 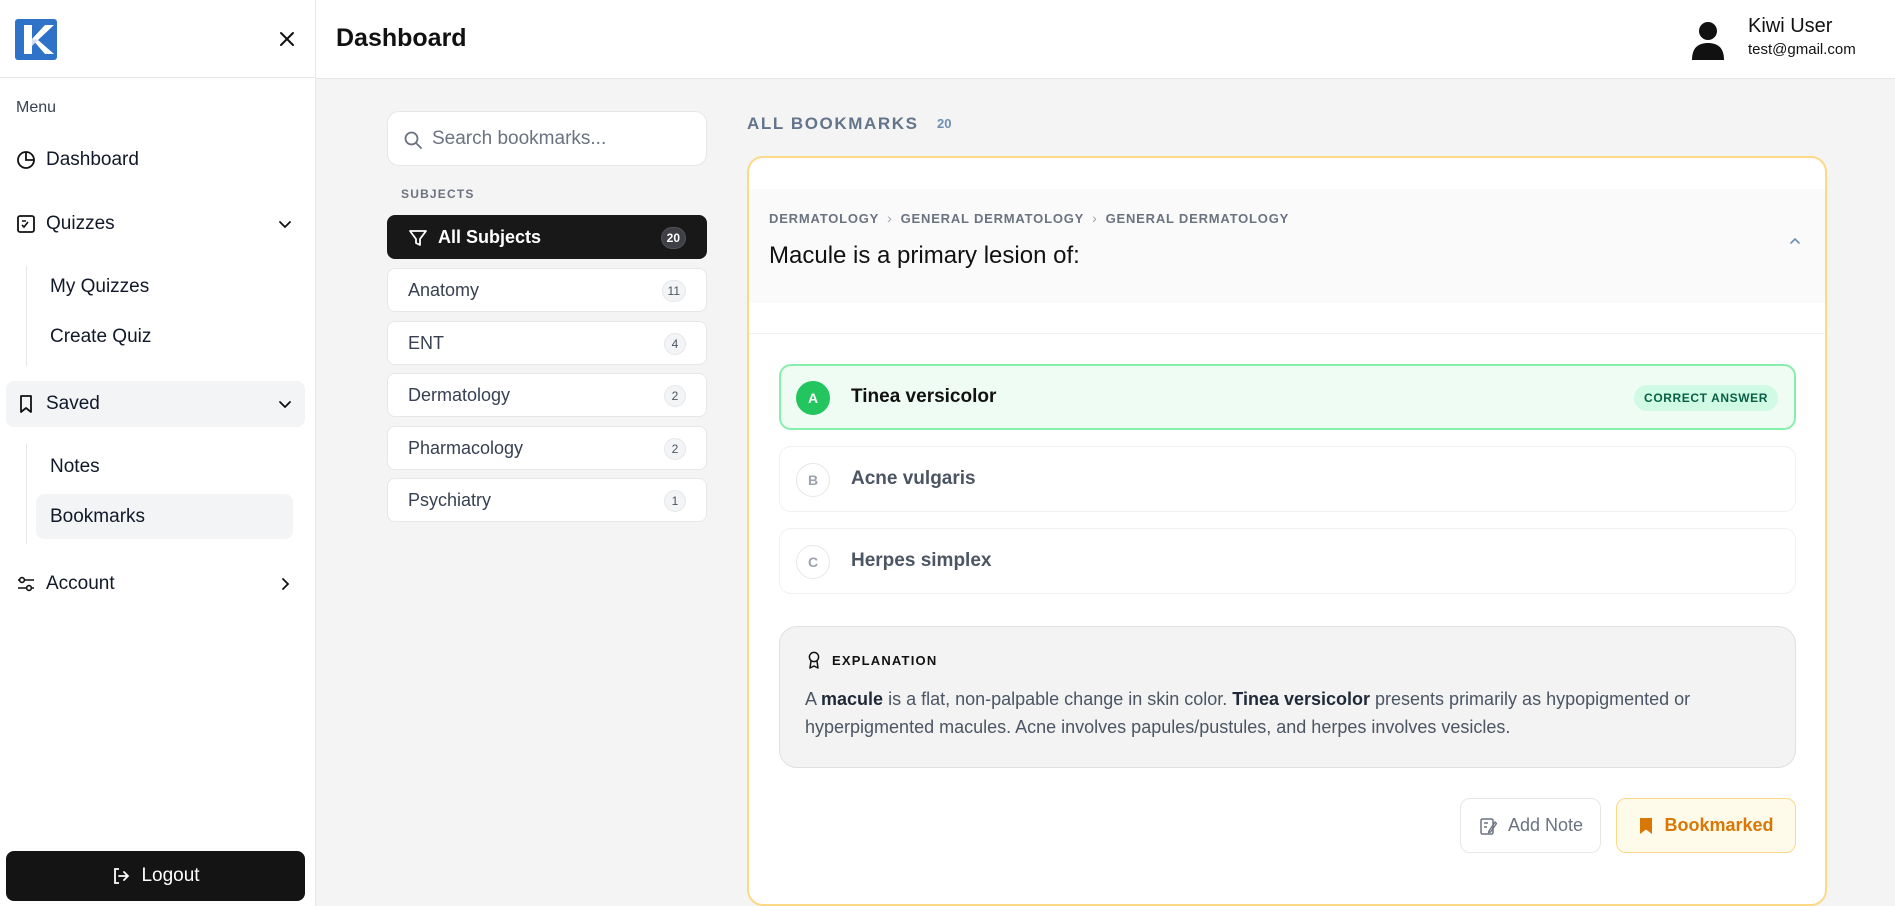 What do you see at coordinates (1105, 39) in the screenshot?
I see `top-header: Dashboard Kiwi User test@gmail.com` at bounding box center [1105, 39].